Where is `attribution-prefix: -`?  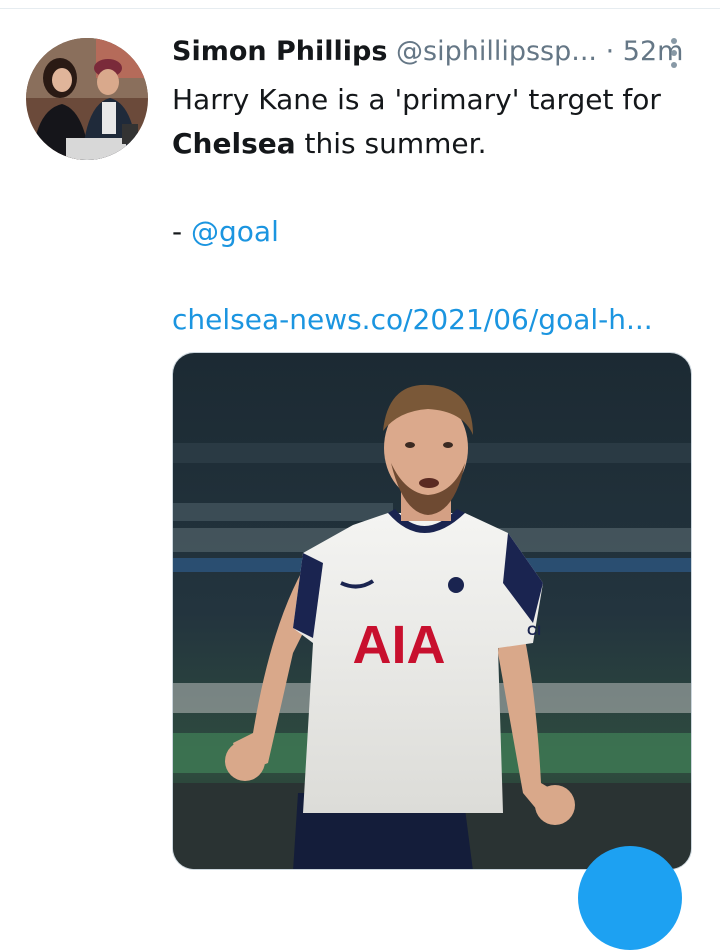
attribution-prefix: - is located at coordinates (182, 231).